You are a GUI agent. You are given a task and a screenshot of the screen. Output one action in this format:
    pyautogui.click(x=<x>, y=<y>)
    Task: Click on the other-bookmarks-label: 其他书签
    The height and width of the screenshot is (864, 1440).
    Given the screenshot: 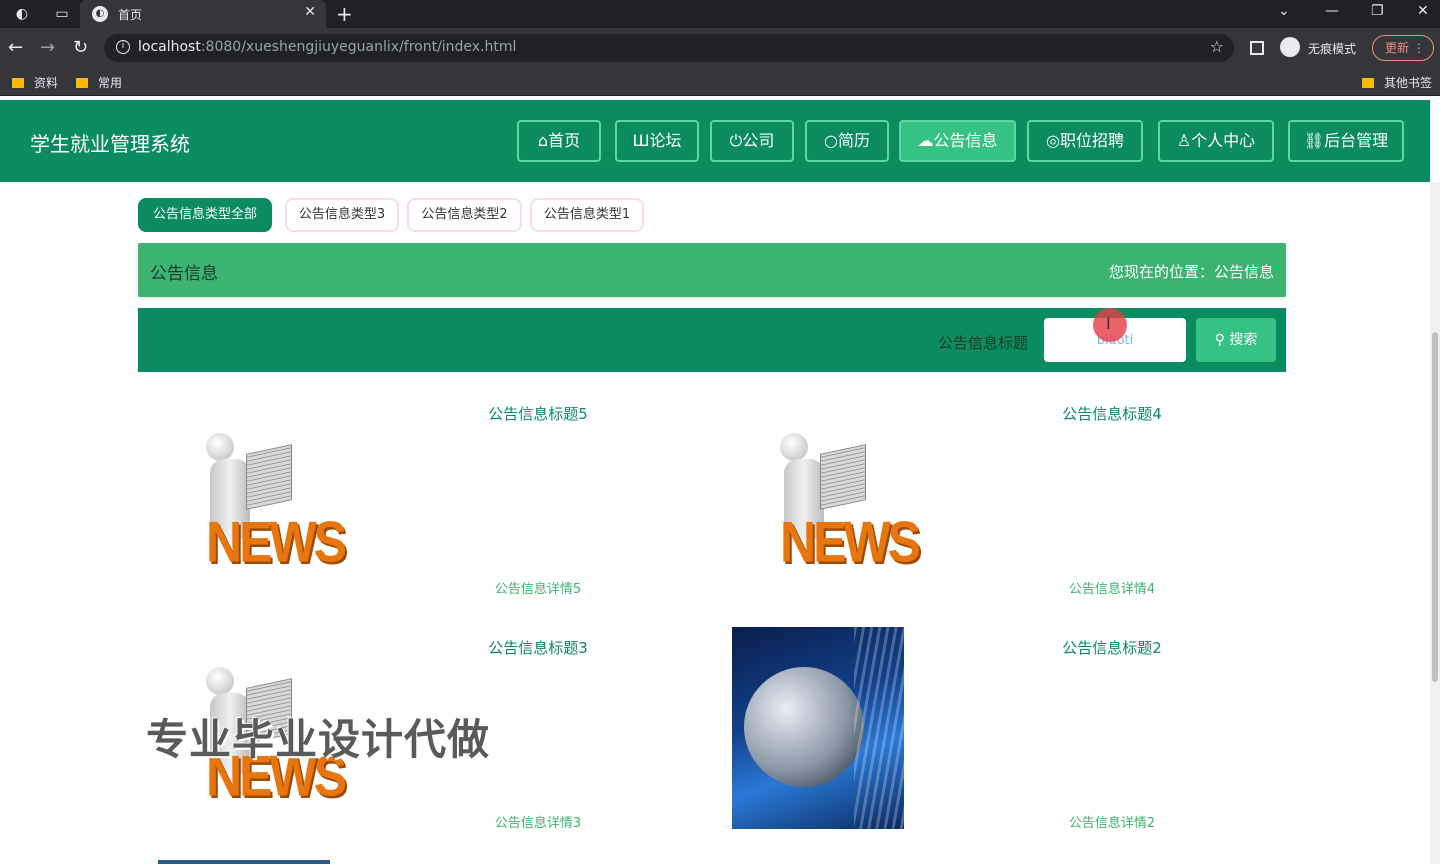 What is the action you would take?
    pyautogui.click(x=1408, y=83)
    